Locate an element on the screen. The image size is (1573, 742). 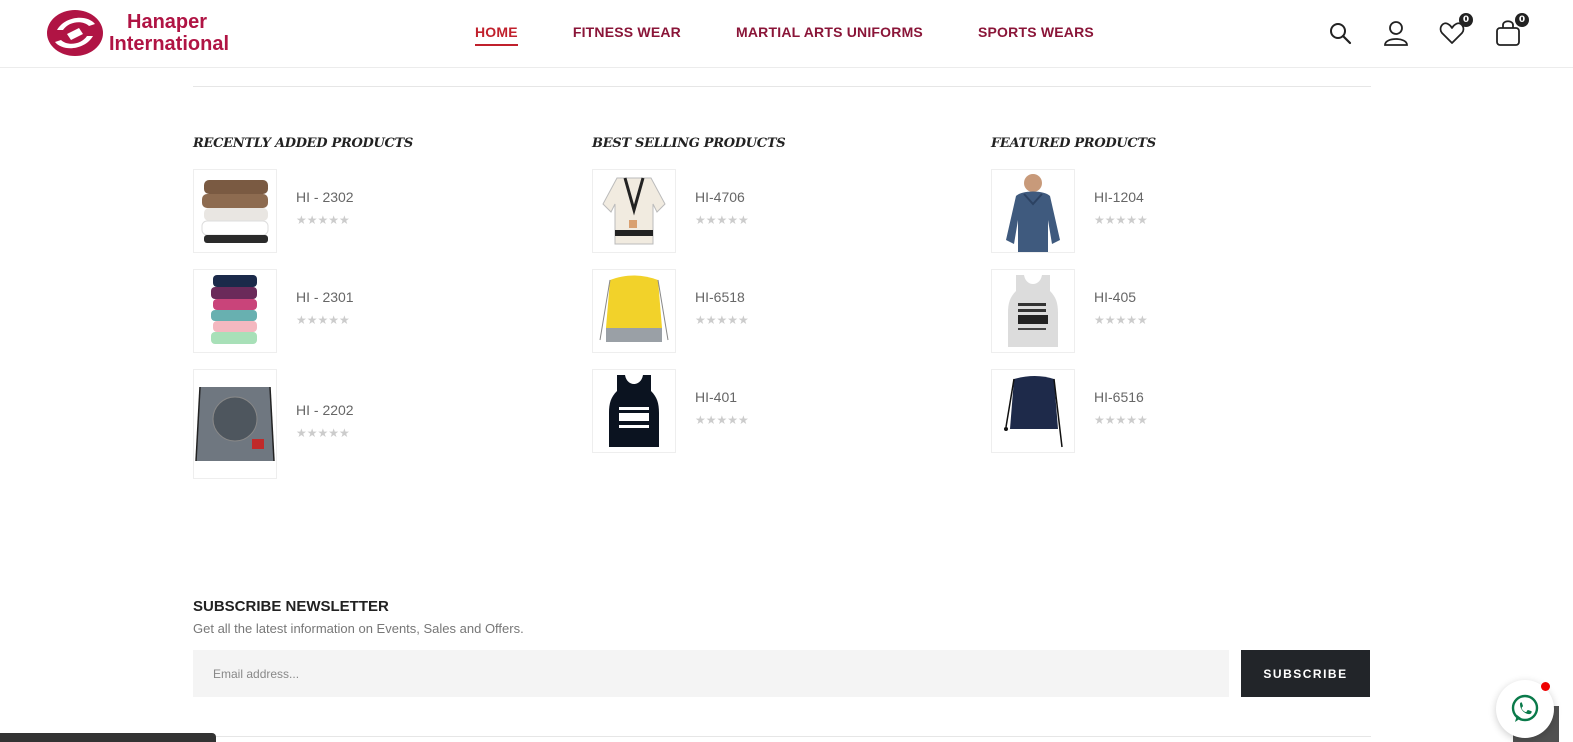
wishlist-count-badge: 0 is located at coordinates (1466, 20).